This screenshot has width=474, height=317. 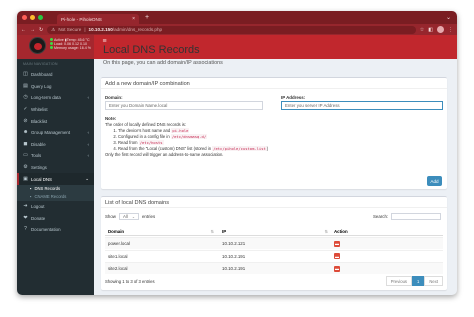 I want to click on url-path: /admin/dns_records.php, so click(x=137, y=29).